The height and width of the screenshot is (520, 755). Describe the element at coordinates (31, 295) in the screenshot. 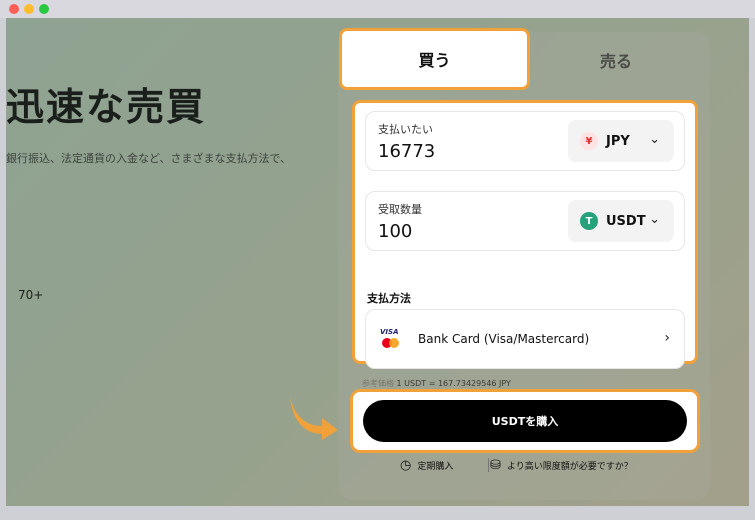

I see `hero-count: 70+` at that location.